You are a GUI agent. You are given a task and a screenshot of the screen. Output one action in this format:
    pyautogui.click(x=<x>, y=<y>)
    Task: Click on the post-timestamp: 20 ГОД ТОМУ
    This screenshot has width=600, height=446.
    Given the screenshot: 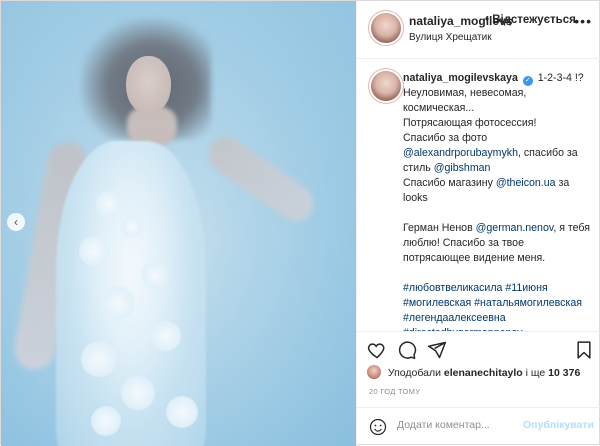 What is the action you would take?
    pyautogui.click(x=394, y=391)
    